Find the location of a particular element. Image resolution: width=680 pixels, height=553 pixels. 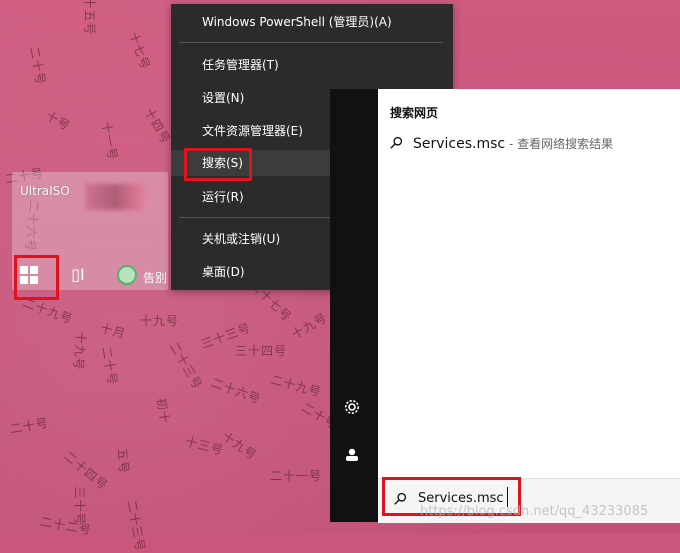

watermark: https://blog.csdn.net/qq_43233085 is located at coordinates (534, 511).